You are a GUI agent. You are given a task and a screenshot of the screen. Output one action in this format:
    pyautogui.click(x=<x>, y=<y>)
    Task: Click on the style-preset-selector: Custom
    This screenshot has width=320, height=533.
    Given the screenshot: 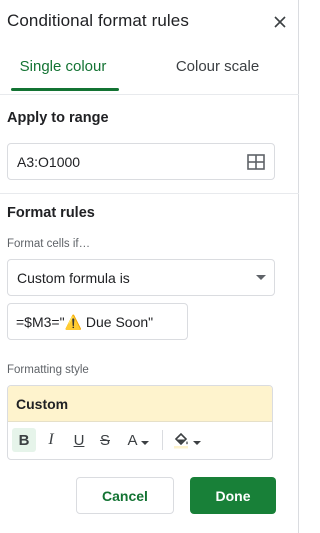 What is the action you would take?
    pyautogui.click(x=140, y=404)
    